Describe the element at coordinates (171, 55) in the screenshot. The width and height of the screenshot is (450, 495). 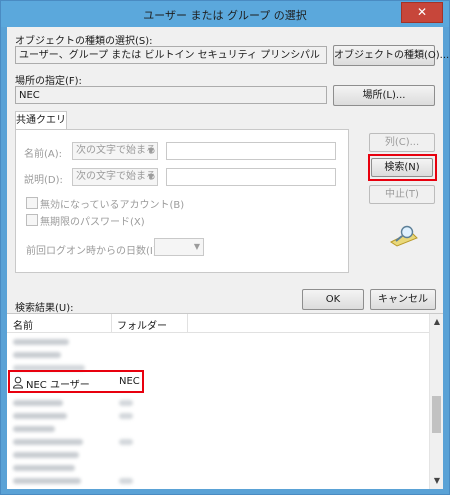
I see `object-type-field: ユーザー、グループ または ビルトイン セキュリティ プリンシパル` at that location.